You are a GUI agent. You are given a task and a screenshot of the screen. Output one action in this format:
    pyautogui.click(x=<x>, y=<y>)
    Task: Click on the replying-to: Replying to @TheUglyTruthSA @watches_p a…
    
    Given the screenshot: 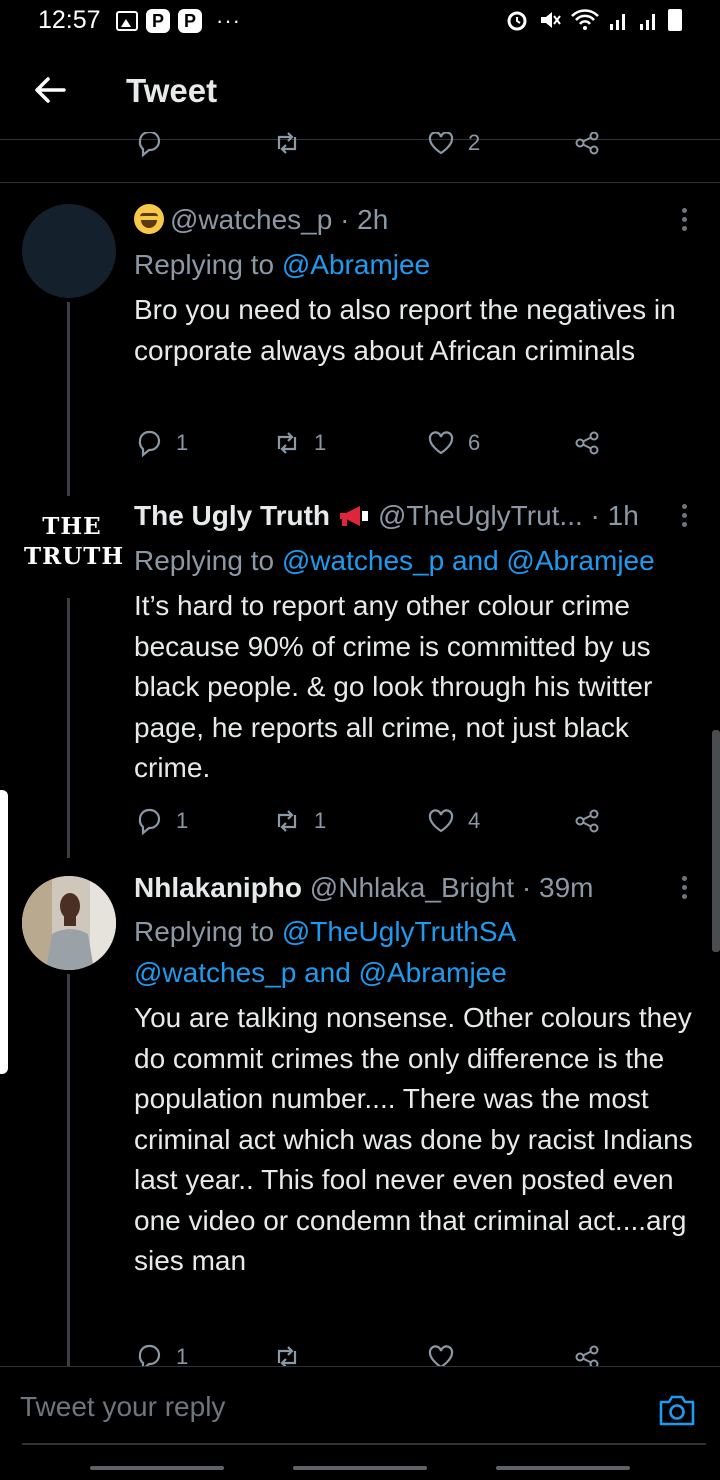 What is the action you would take?
    pyautogui.click(x=325, y=952)
    